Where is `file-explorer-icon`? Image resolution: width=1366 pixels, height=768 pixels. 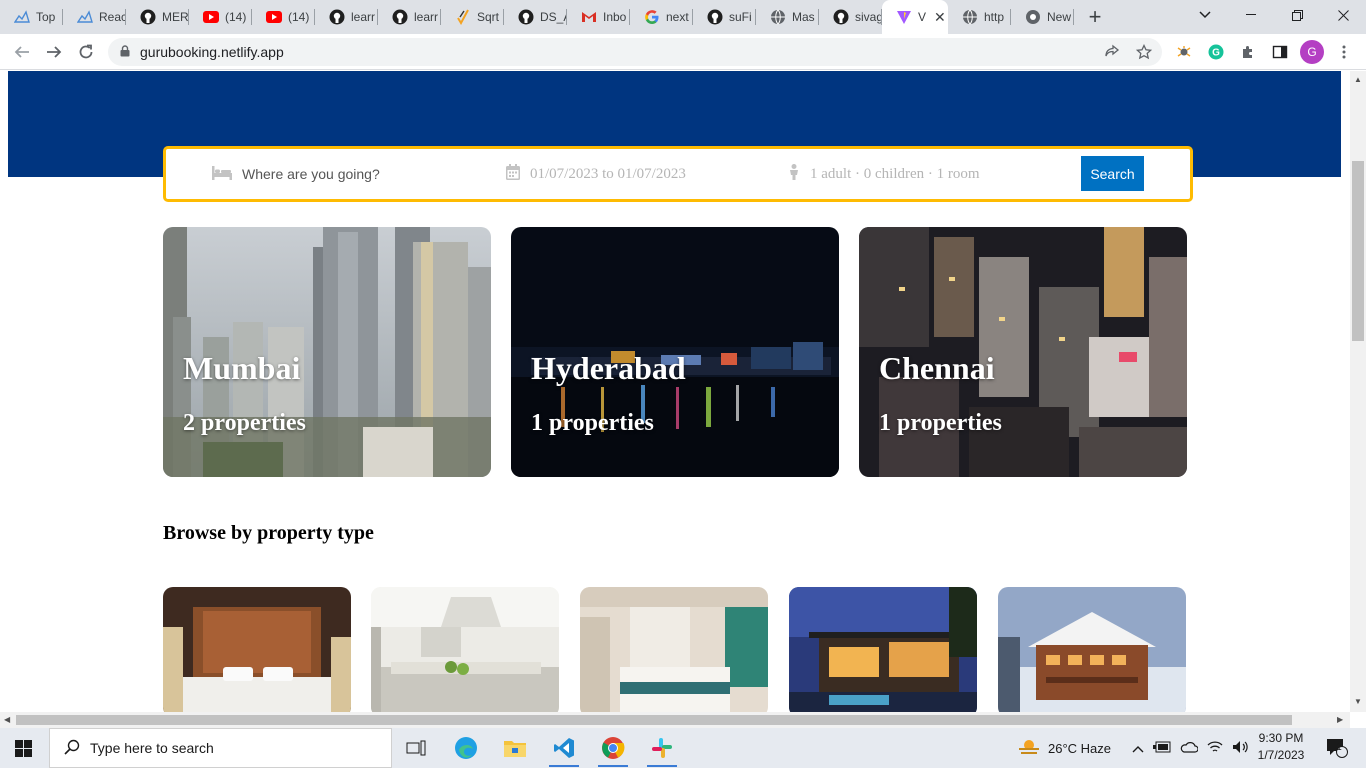 file-explorer-icon is located at coordinates (515, 748).